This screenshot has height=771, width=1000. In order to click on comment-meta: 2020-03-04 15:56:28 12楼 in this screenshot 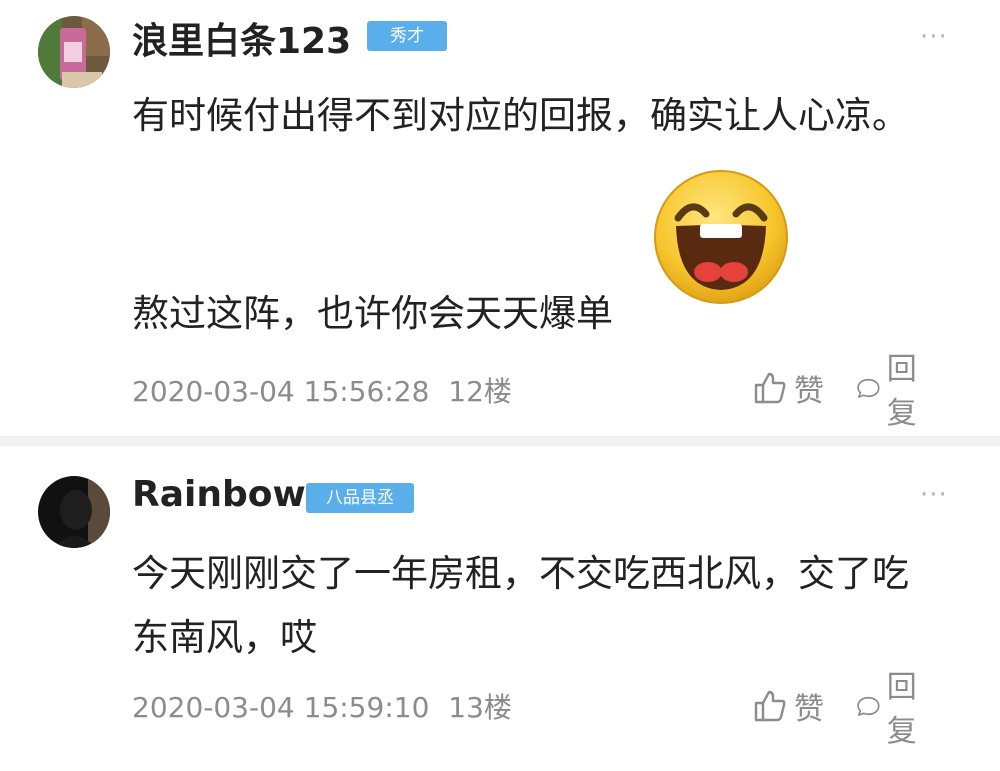, I will do `click(322, 390)`.